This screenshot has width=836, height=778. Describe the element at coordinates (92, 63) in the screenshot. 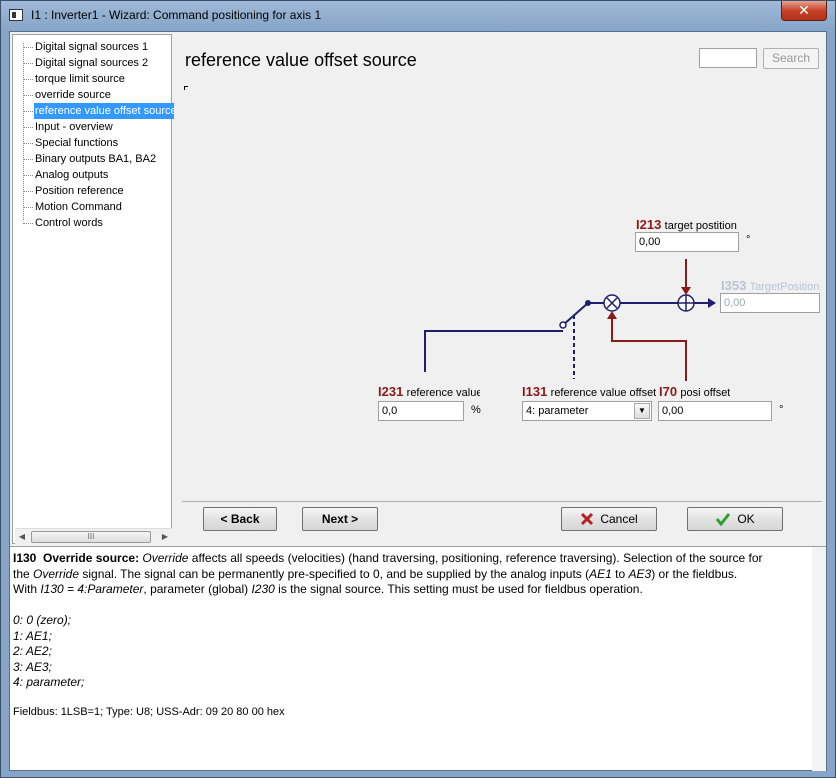

I see `tree-item: Digital signal sources 2` at that location.